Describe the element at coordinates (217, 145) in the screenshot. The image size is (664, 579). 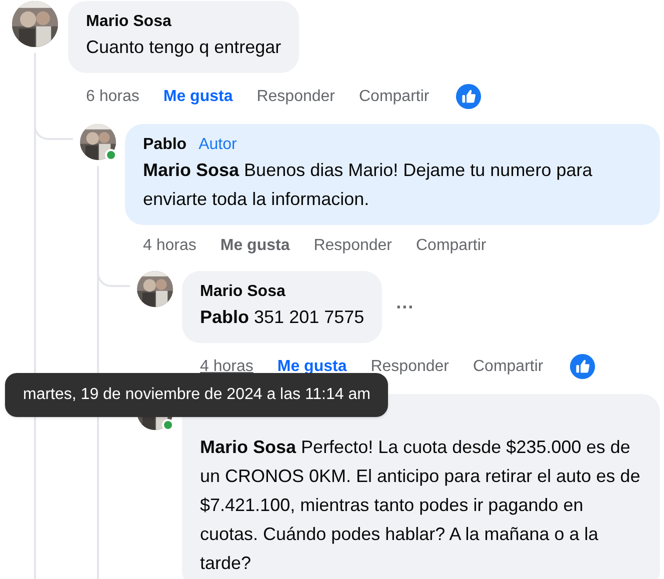
I see `author-label: Autor` at that location.